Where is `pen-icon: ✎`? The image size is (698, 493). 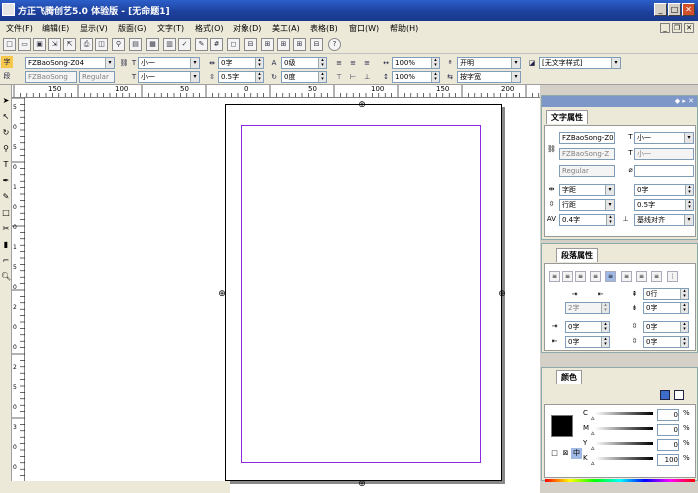
pen-icon: ✎ is located at coordinates (201, 44).